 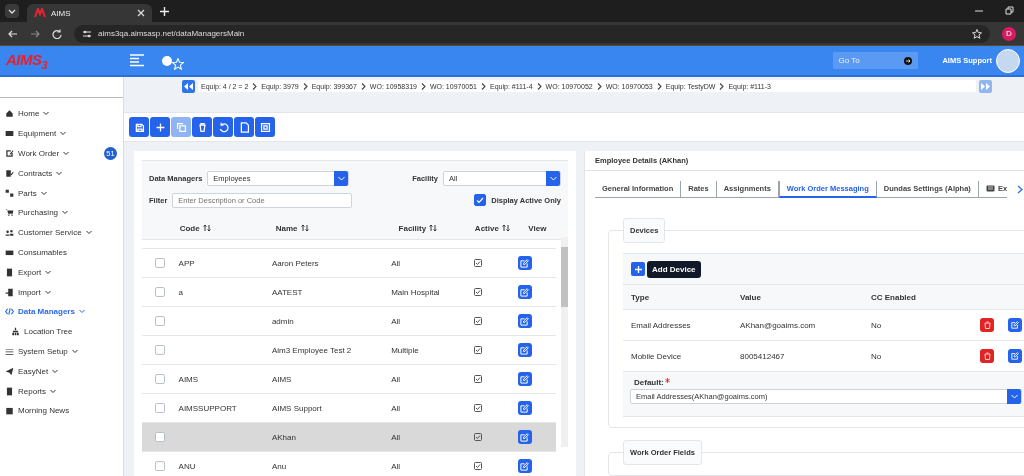 I want to click on document-icon, so click(x=244, y=127).